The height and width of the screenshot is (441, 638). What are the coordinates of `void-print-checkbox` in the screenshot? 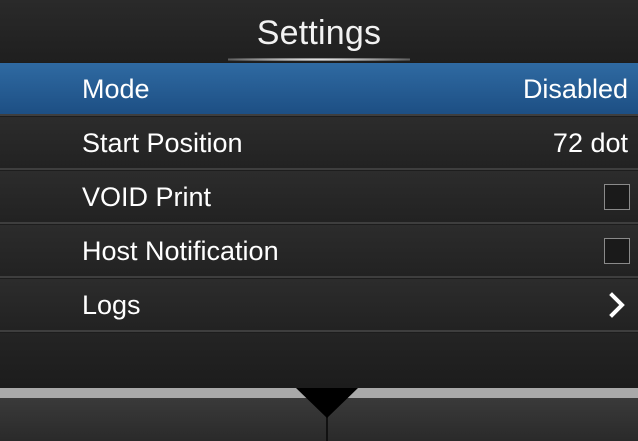 It's located at (617, 197).